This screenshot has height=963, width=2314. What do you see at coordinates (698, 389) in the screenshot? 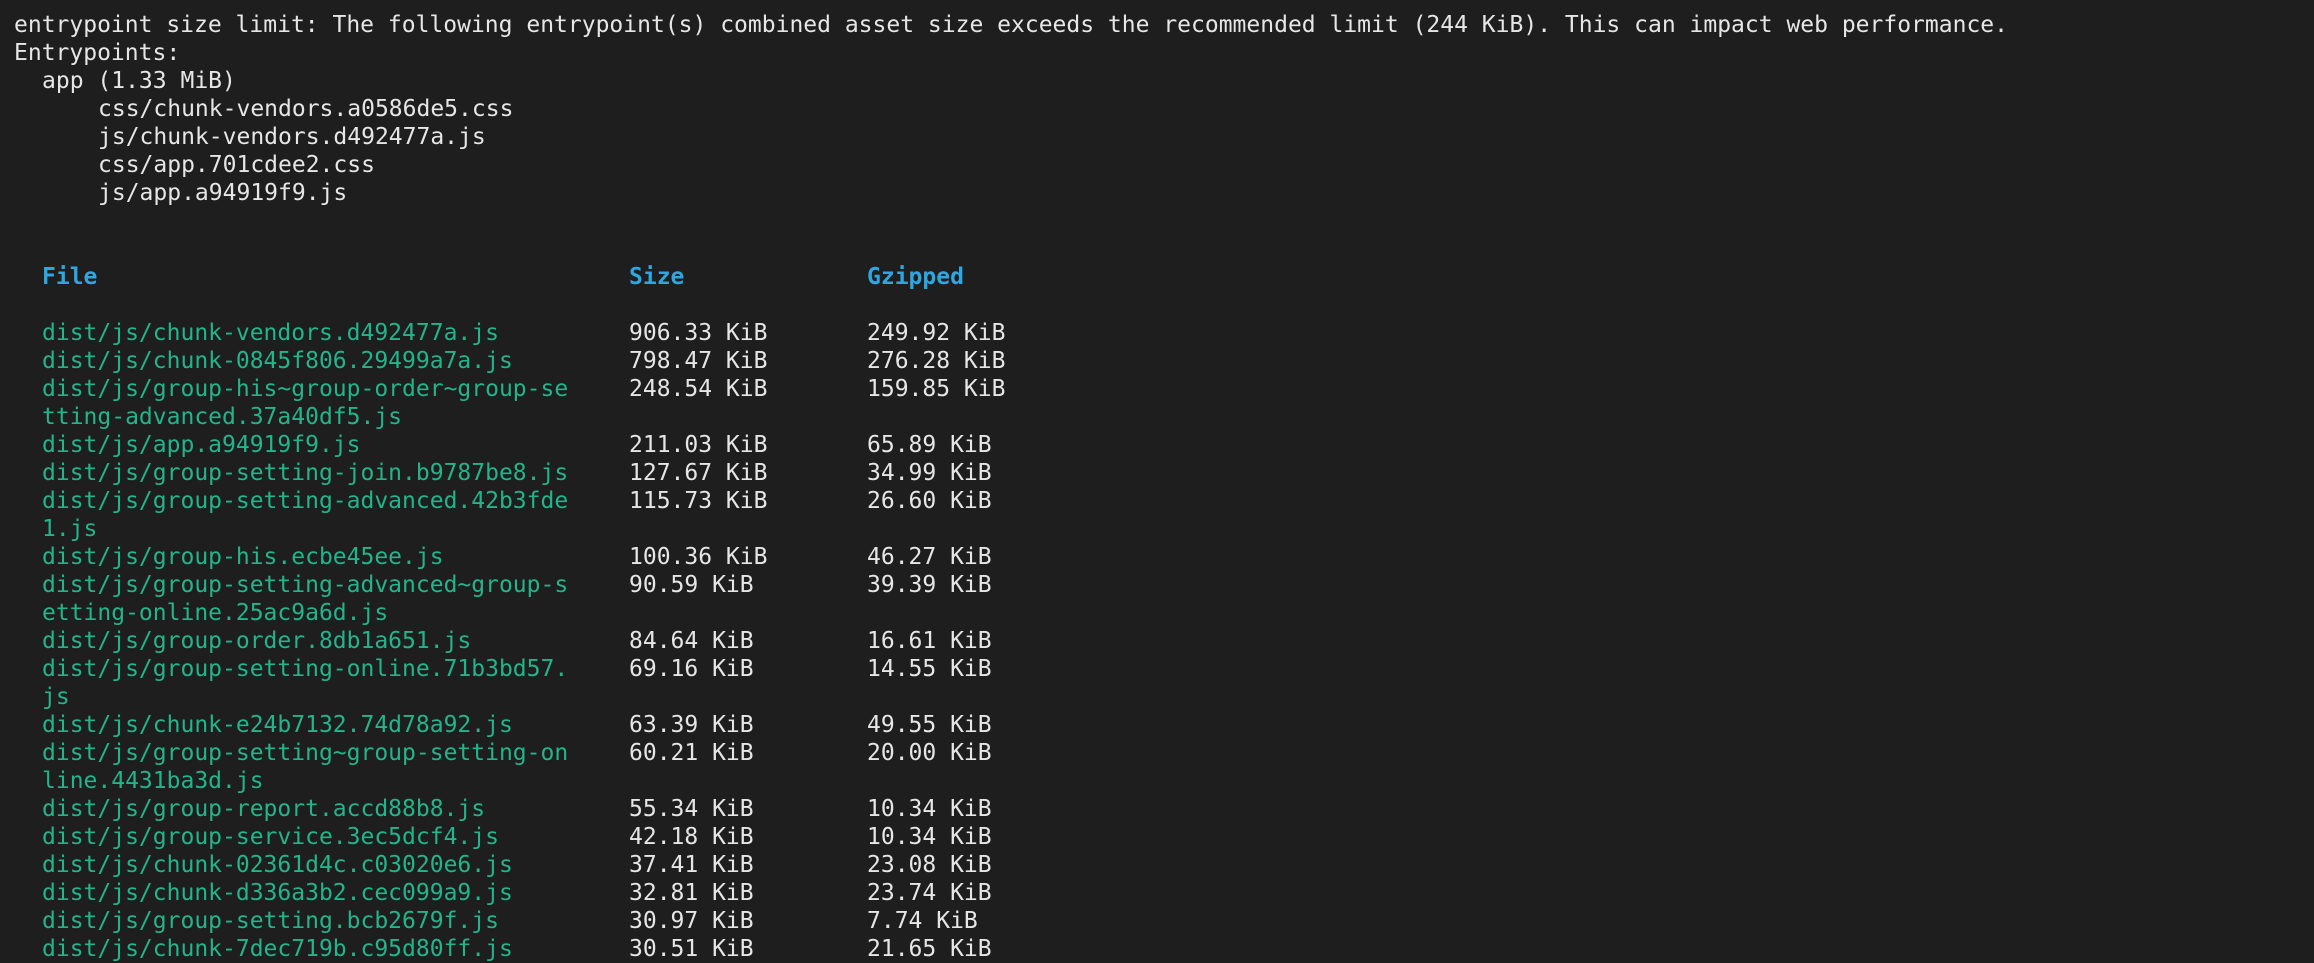
I see `size-cell: 248.54 KiB` at bounding box center [698, 389].